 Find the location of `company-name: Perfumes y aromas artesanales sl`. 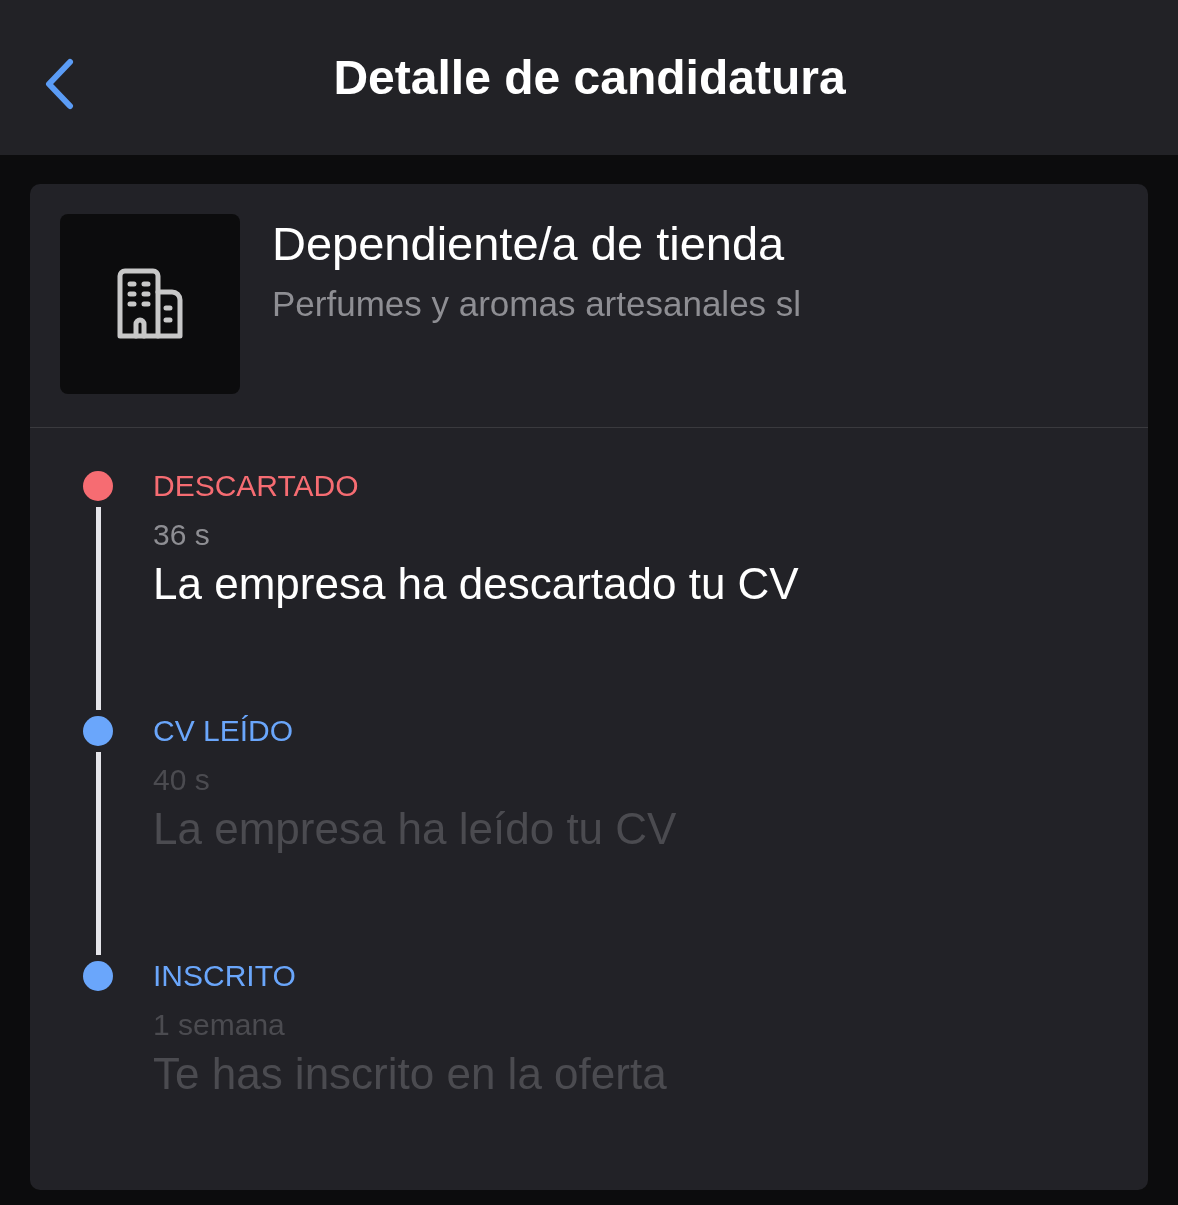

company-name: Perfumes y aromas artesanales sl is located at coordinates (537, 304).